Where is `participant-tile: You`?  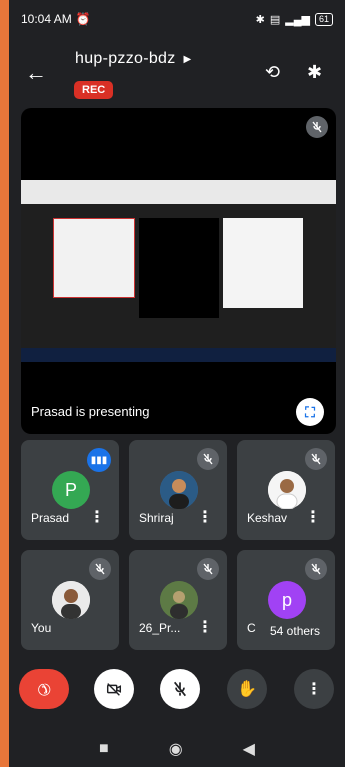
participant-tile: You is located at coordinates (70, 600).